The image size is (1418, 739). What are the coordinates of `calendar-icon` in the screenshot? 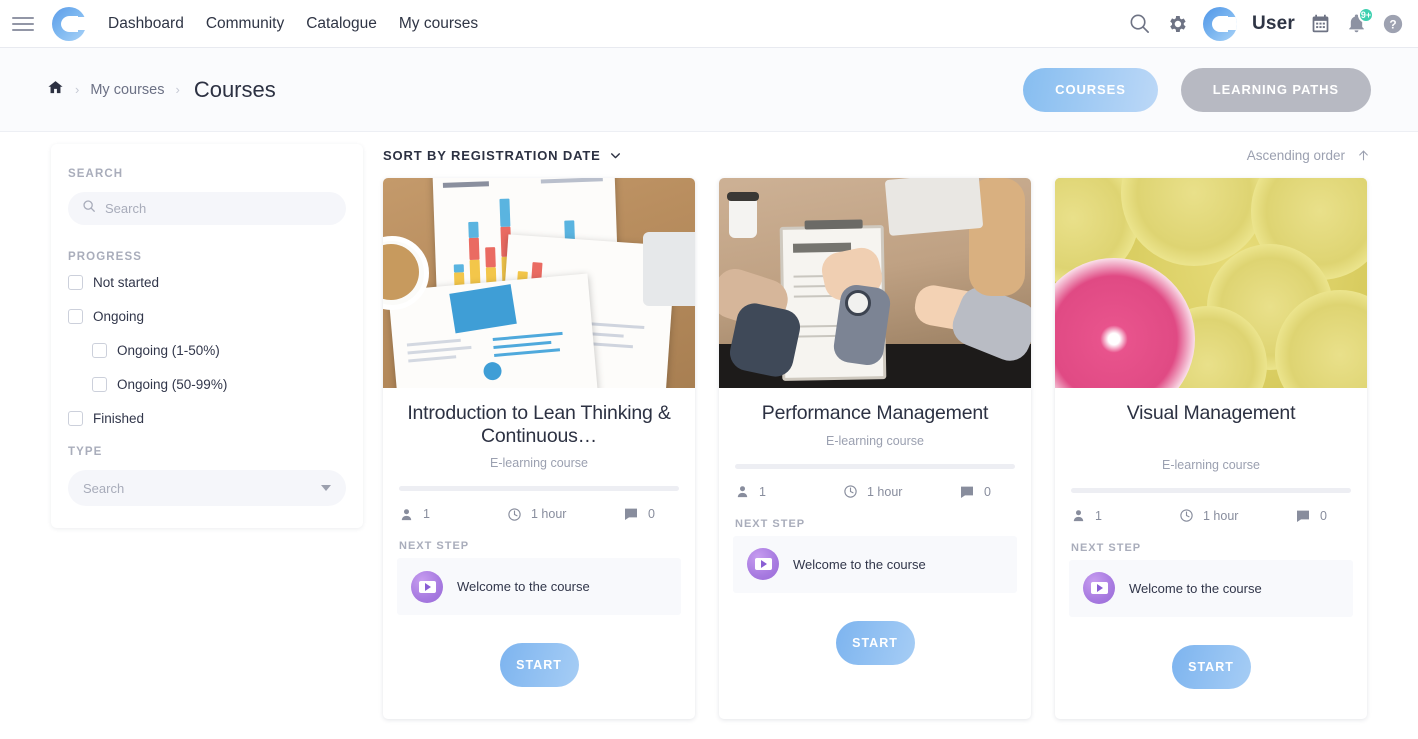 It's located at (1320, 23).